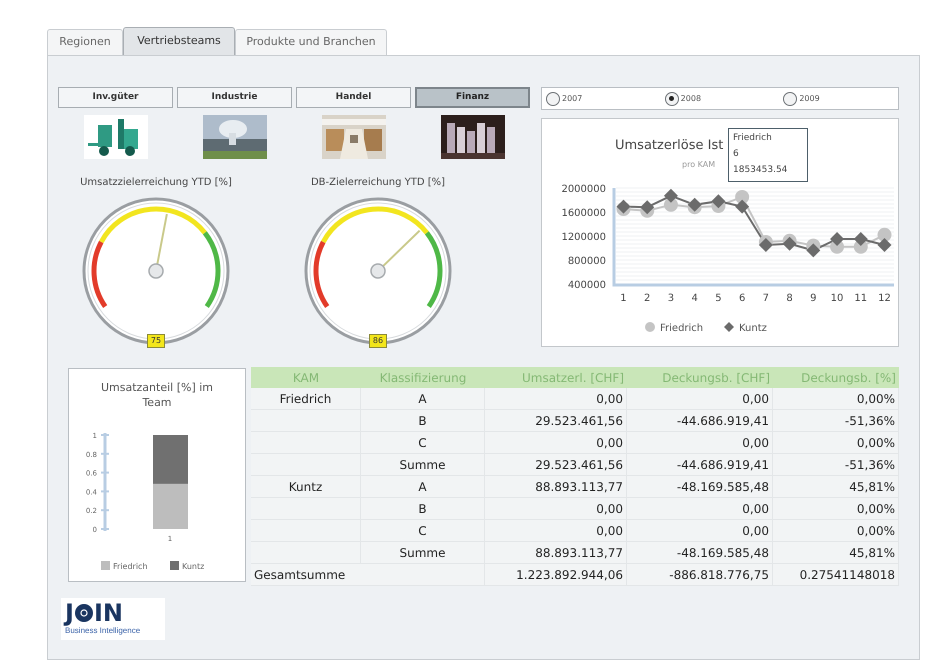 The height and width of the screenshot is (662, 939). I want to click on table-cell: 1.223.892.944,06, so click(556, 574).